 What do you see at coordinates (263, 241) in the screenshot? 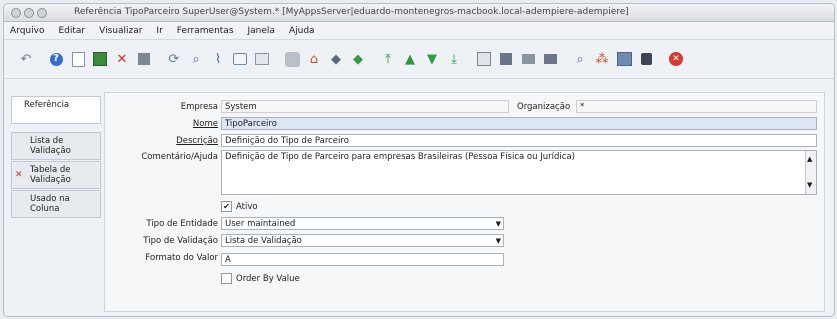
I see `tipo-validacao-value: Lista de Validação` at bounding box center [263, 241].